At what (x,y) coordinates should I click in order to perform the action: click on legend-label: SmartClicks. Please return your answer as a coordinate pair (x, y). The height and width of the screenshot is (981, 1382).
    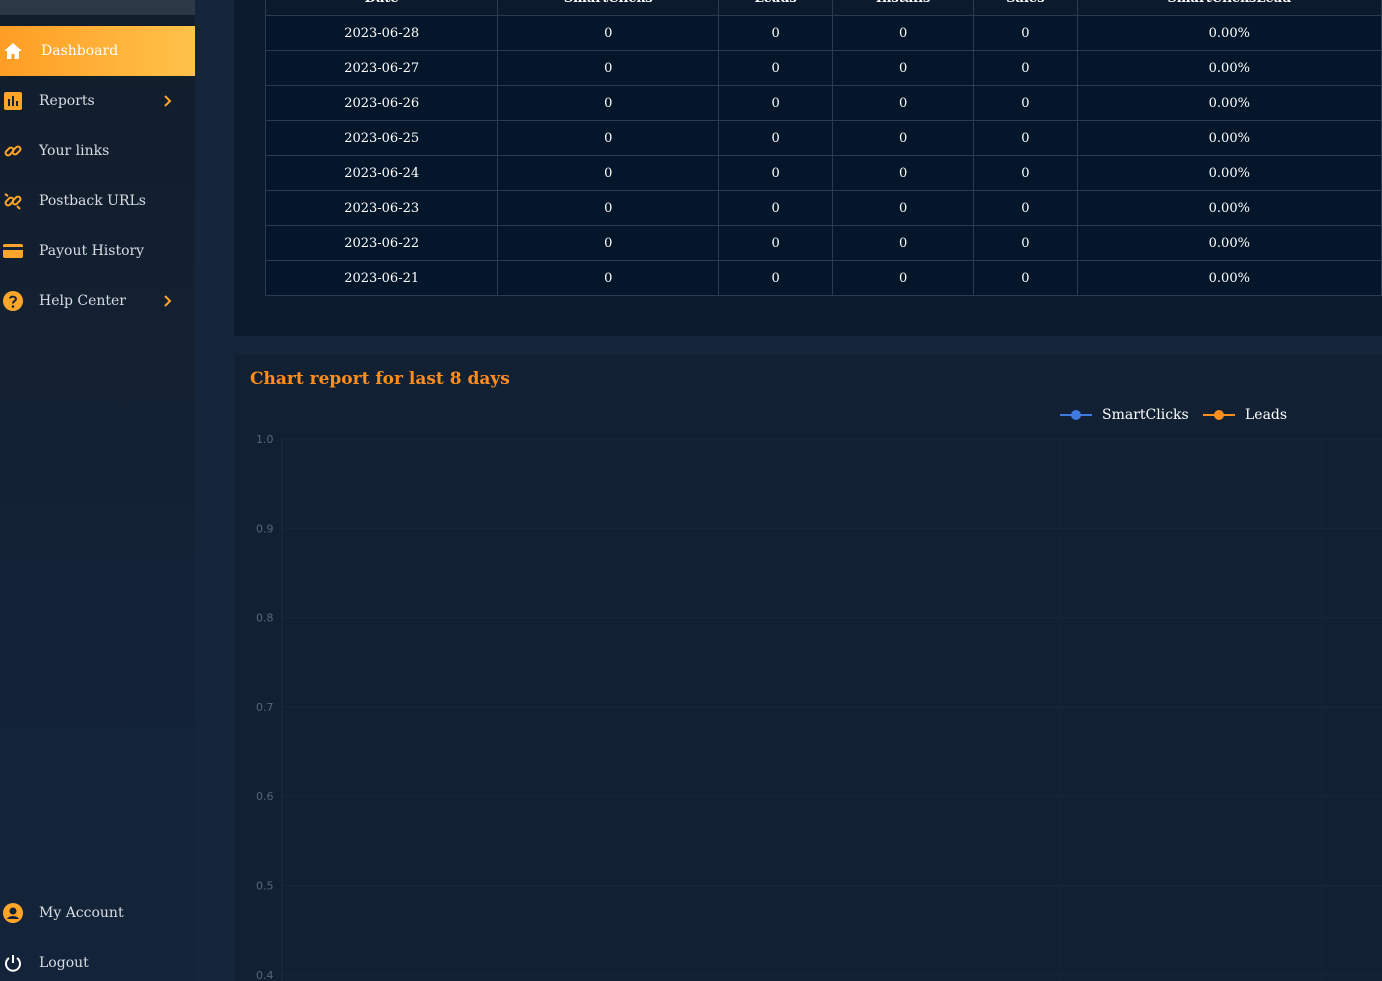
    Looking at the image, I should click on (1145, 415).